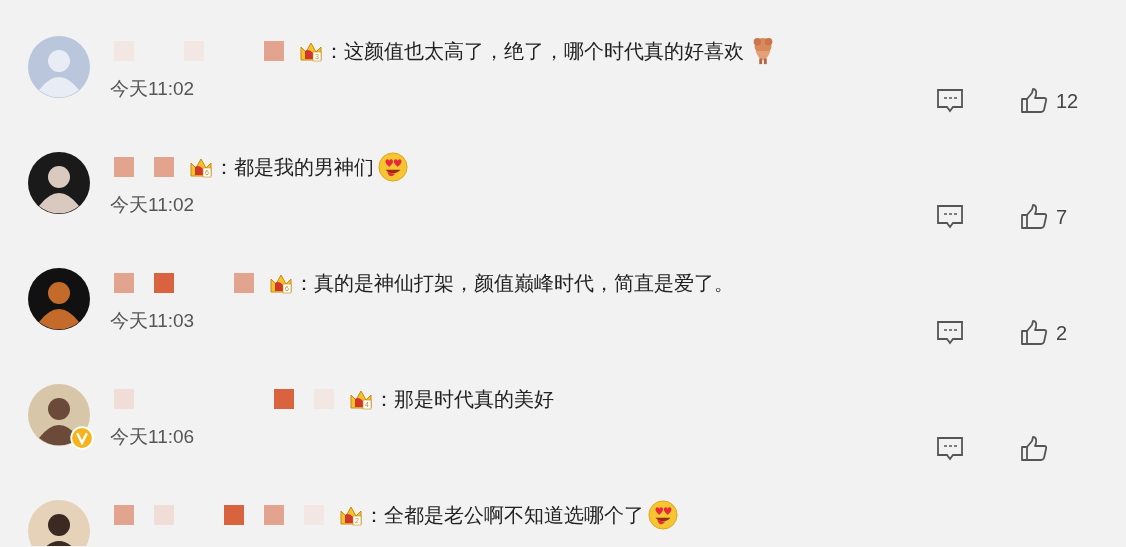 The width and height of the screenshot is (1126, 547). I want to click on comment-text: ：全都是老公啊不知道选哪个了, so click(504, 515).